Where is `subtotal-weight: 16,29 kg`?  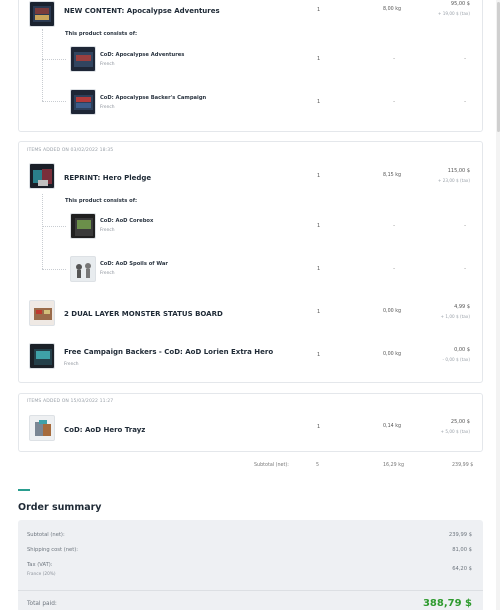
subtotal-weight: 16,29 kg is located at coordinates (394, 465).